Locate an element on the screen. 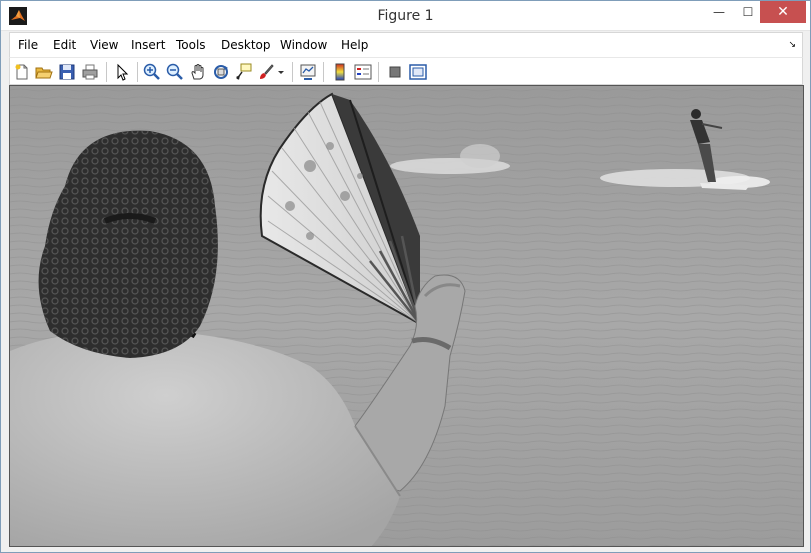  show-plot-tools-icon is located at coordinates (418, 72).